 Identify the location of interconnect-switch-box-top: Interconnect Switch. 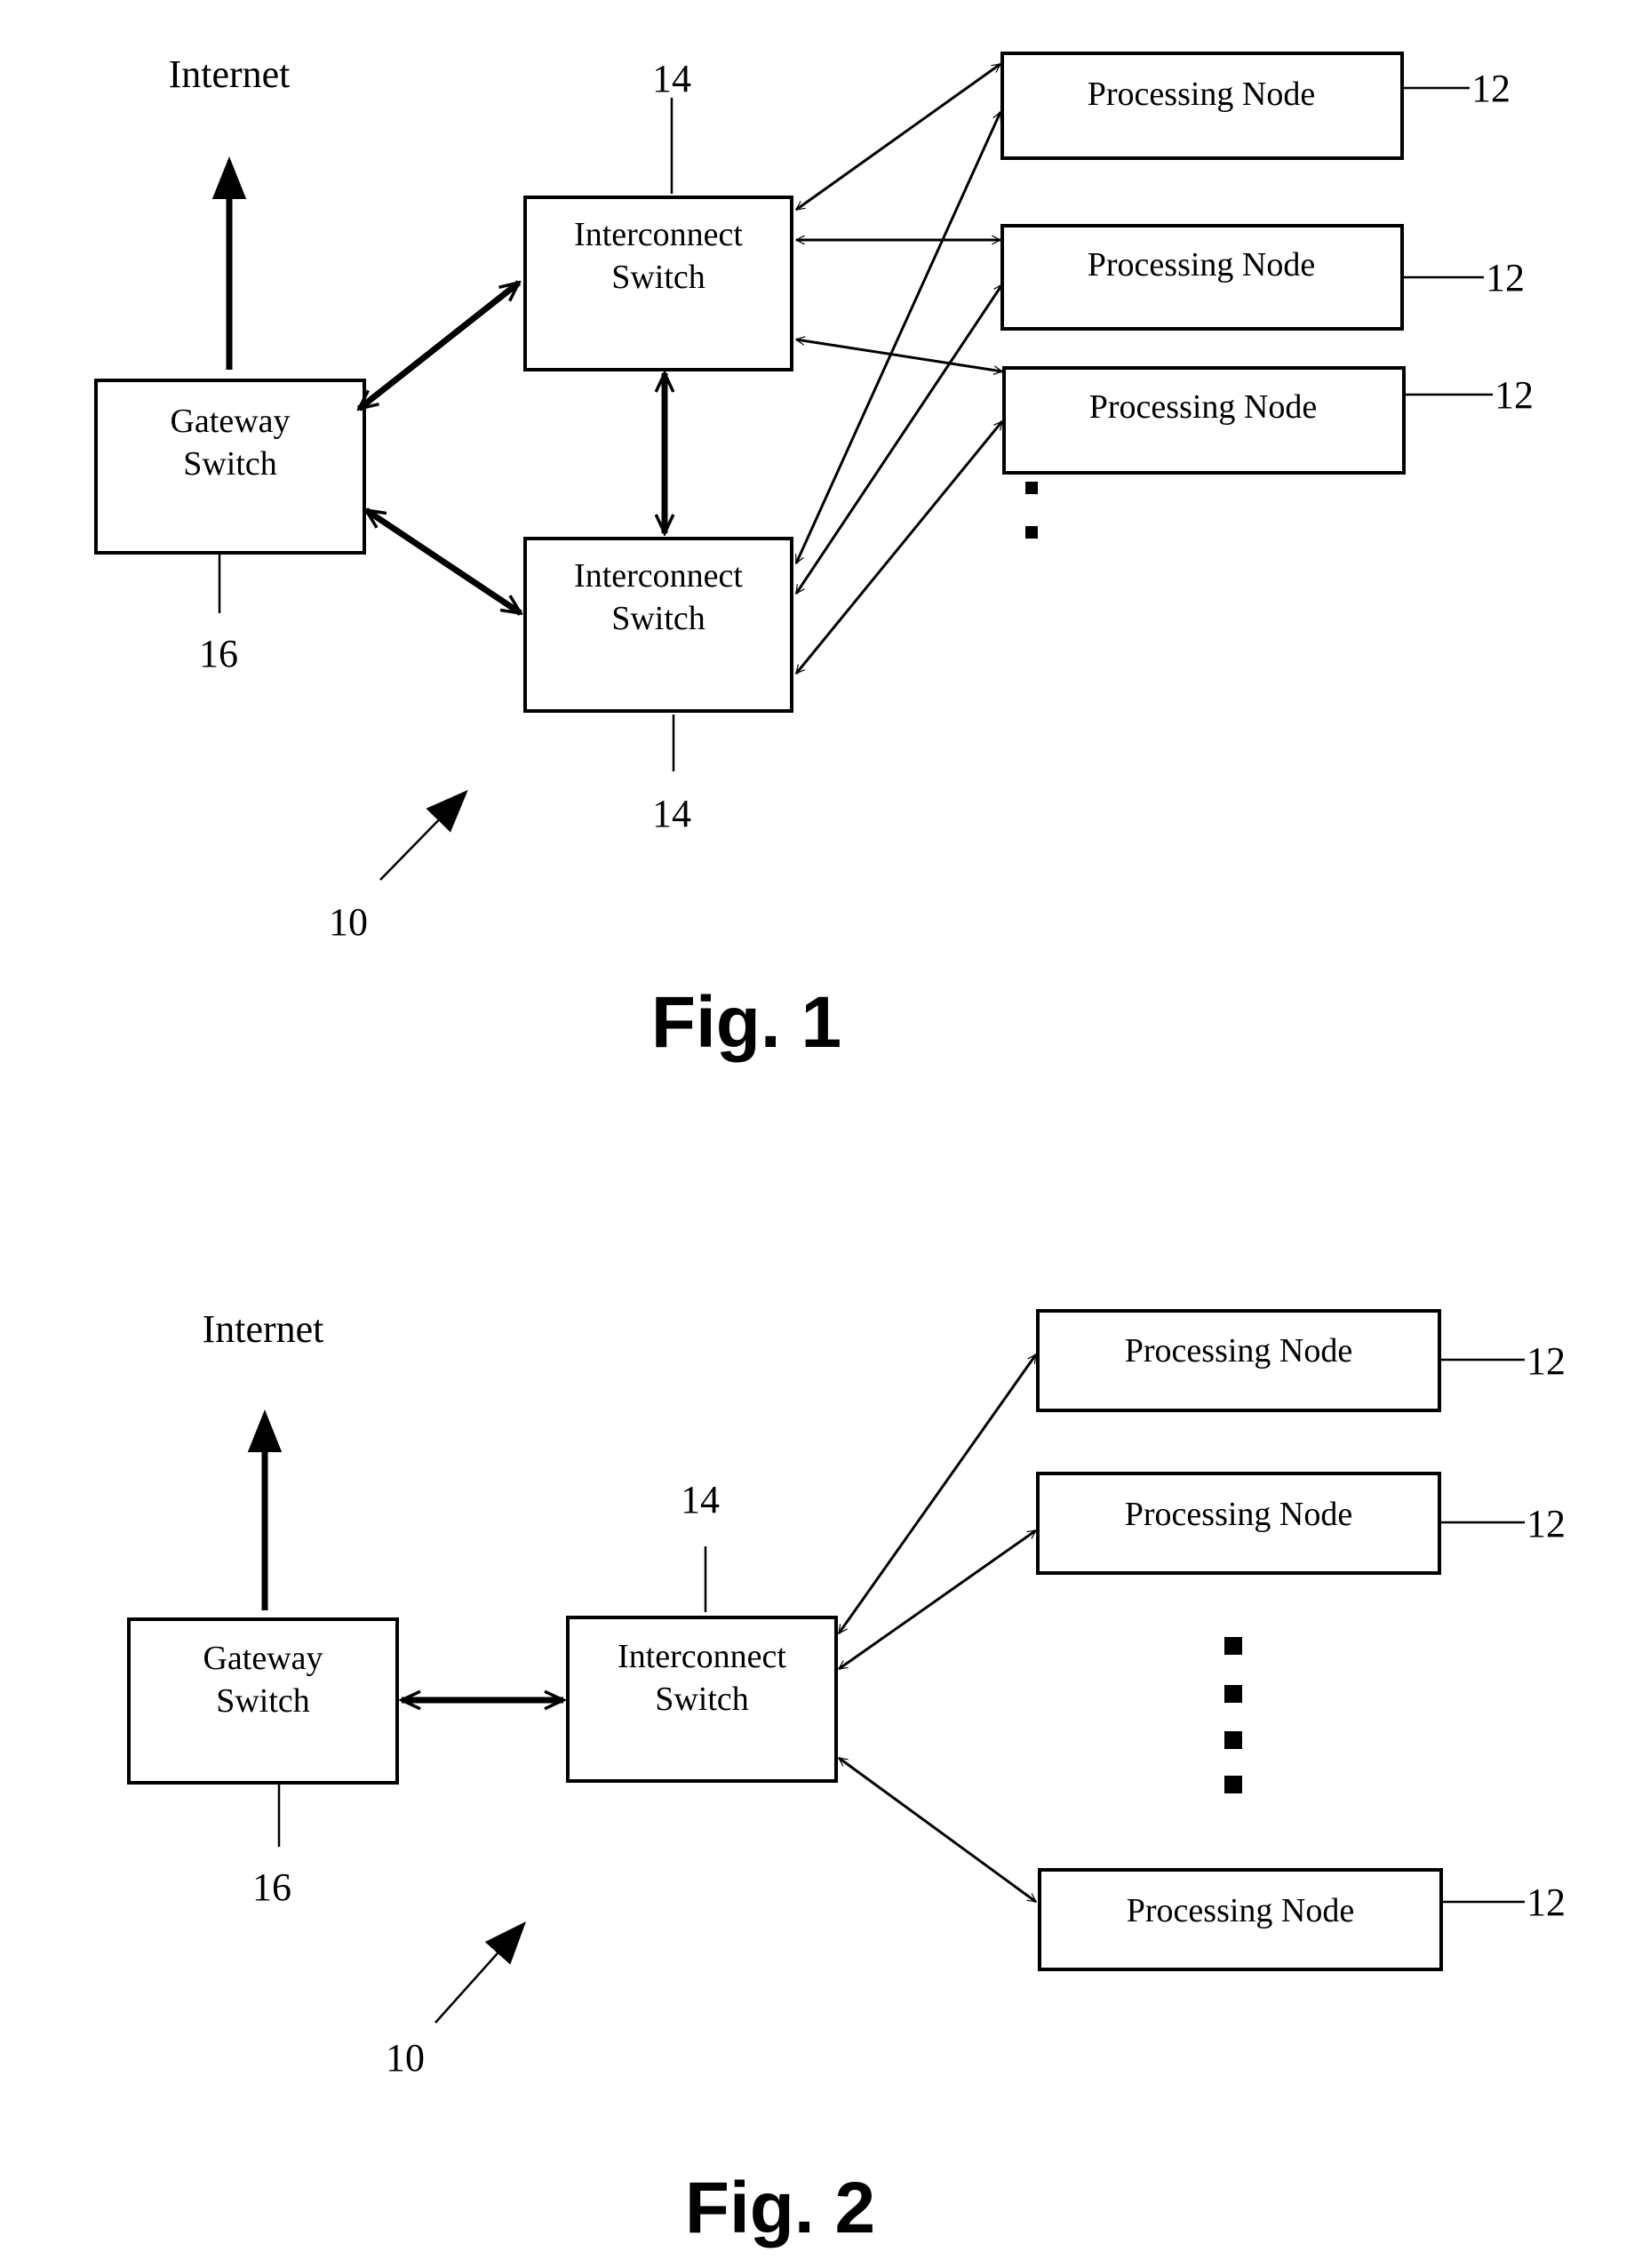
(658, 283).